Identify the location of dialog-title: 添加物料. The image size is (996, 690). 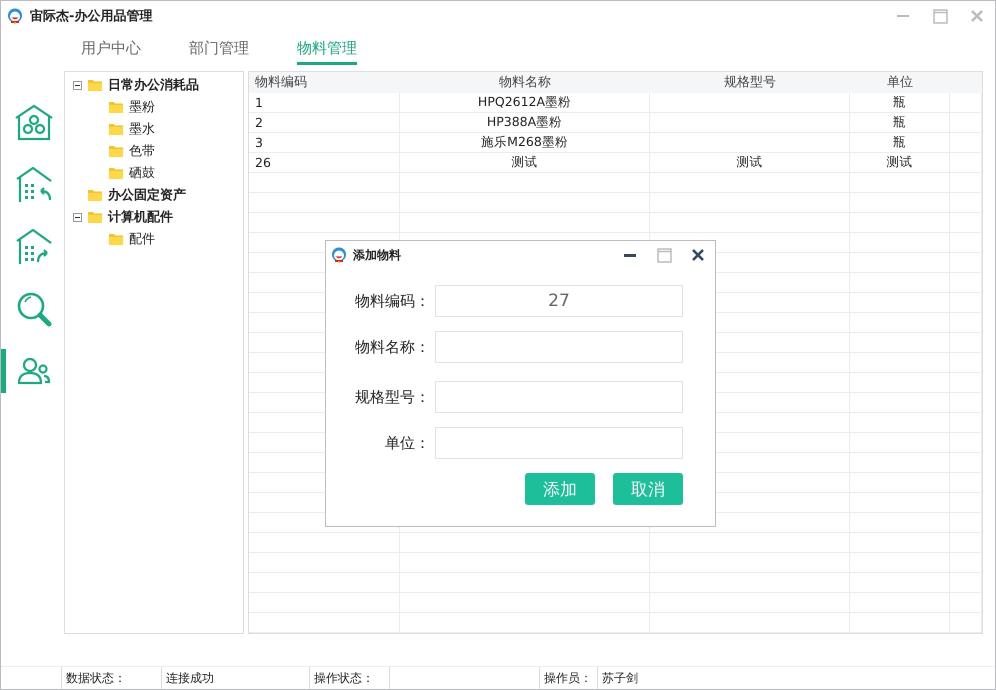
(377, 255).